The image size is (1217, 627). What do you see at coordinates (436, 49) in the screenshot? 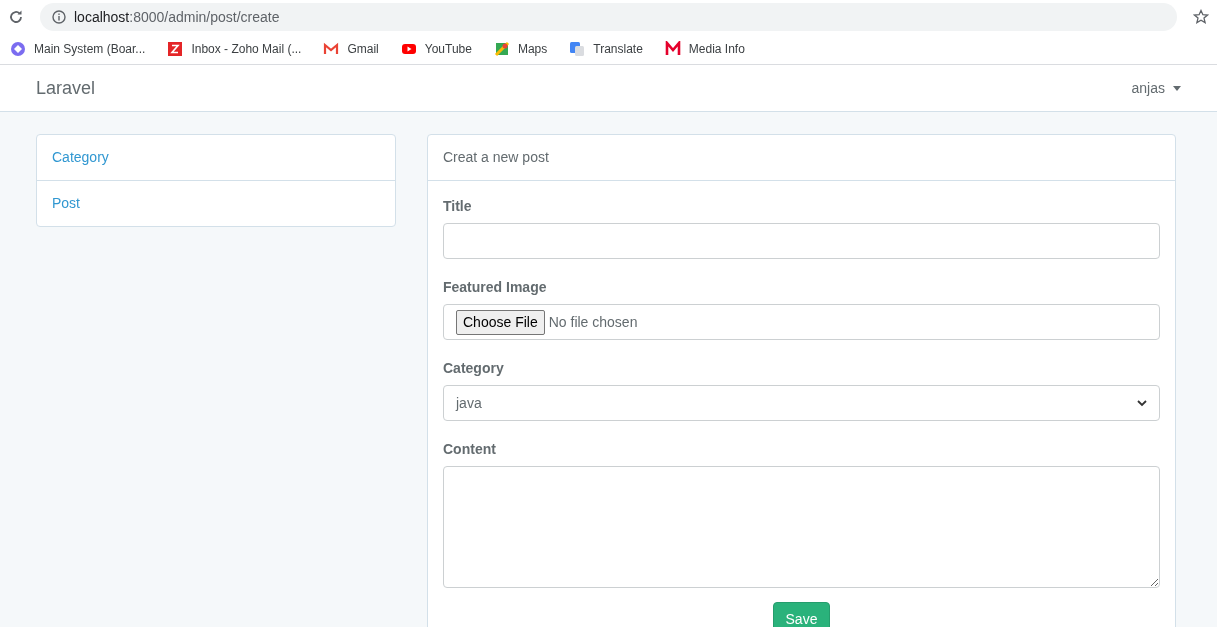
I see `bookmark-link: YouTube` at bounding box center [436, 49].